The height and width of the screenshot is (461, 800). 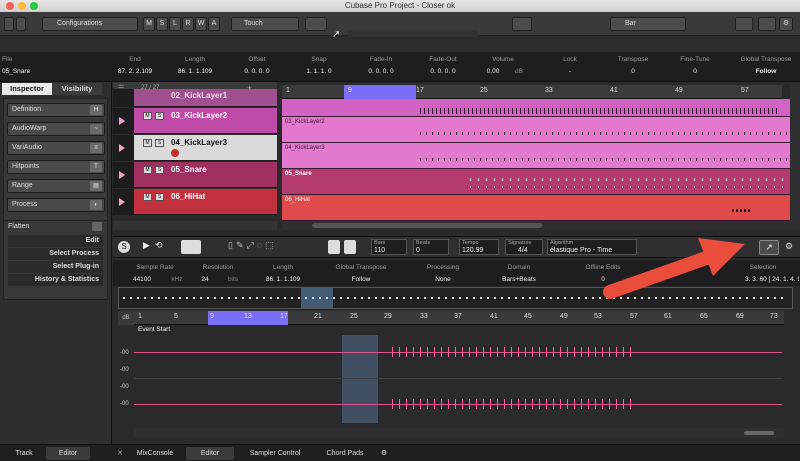 I want to click on section-definition: Definition H, so click(x=56, y=110).